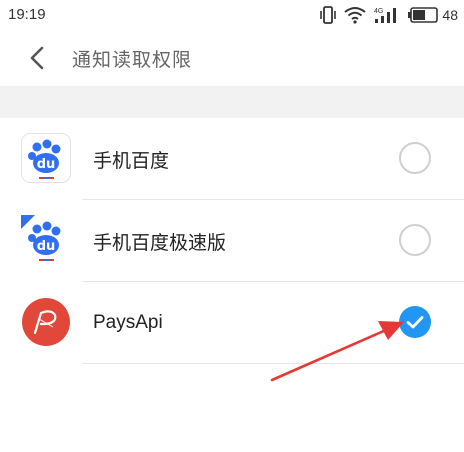 This screenshot has width=464, height=452. What do you see at coordinates (378, 11) in the screenshot?
I see `svg-text: 4G` at bounding box center [378, 11].